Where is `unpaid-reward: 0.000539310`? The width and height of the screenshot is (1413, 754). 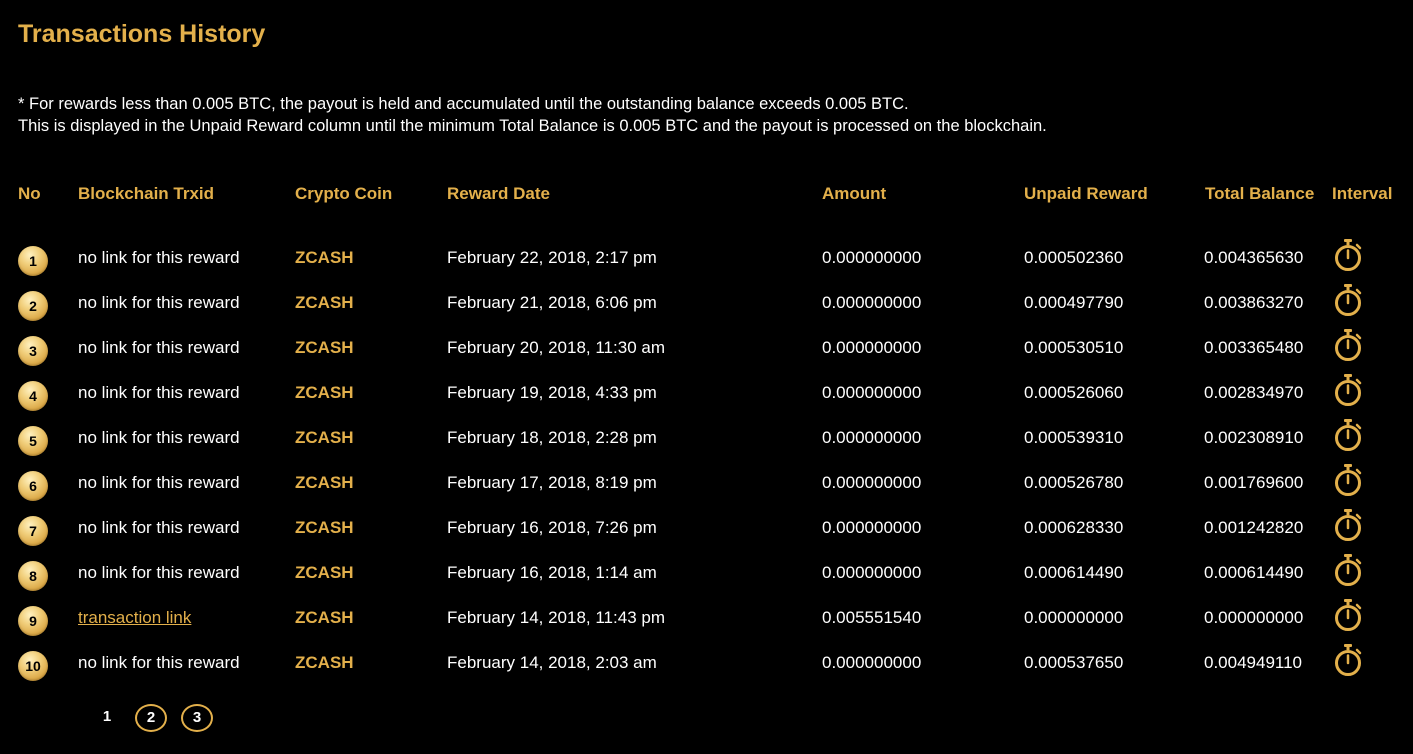 unpaid-reward: 0.000539310 is located at coordinates (1074, 437).